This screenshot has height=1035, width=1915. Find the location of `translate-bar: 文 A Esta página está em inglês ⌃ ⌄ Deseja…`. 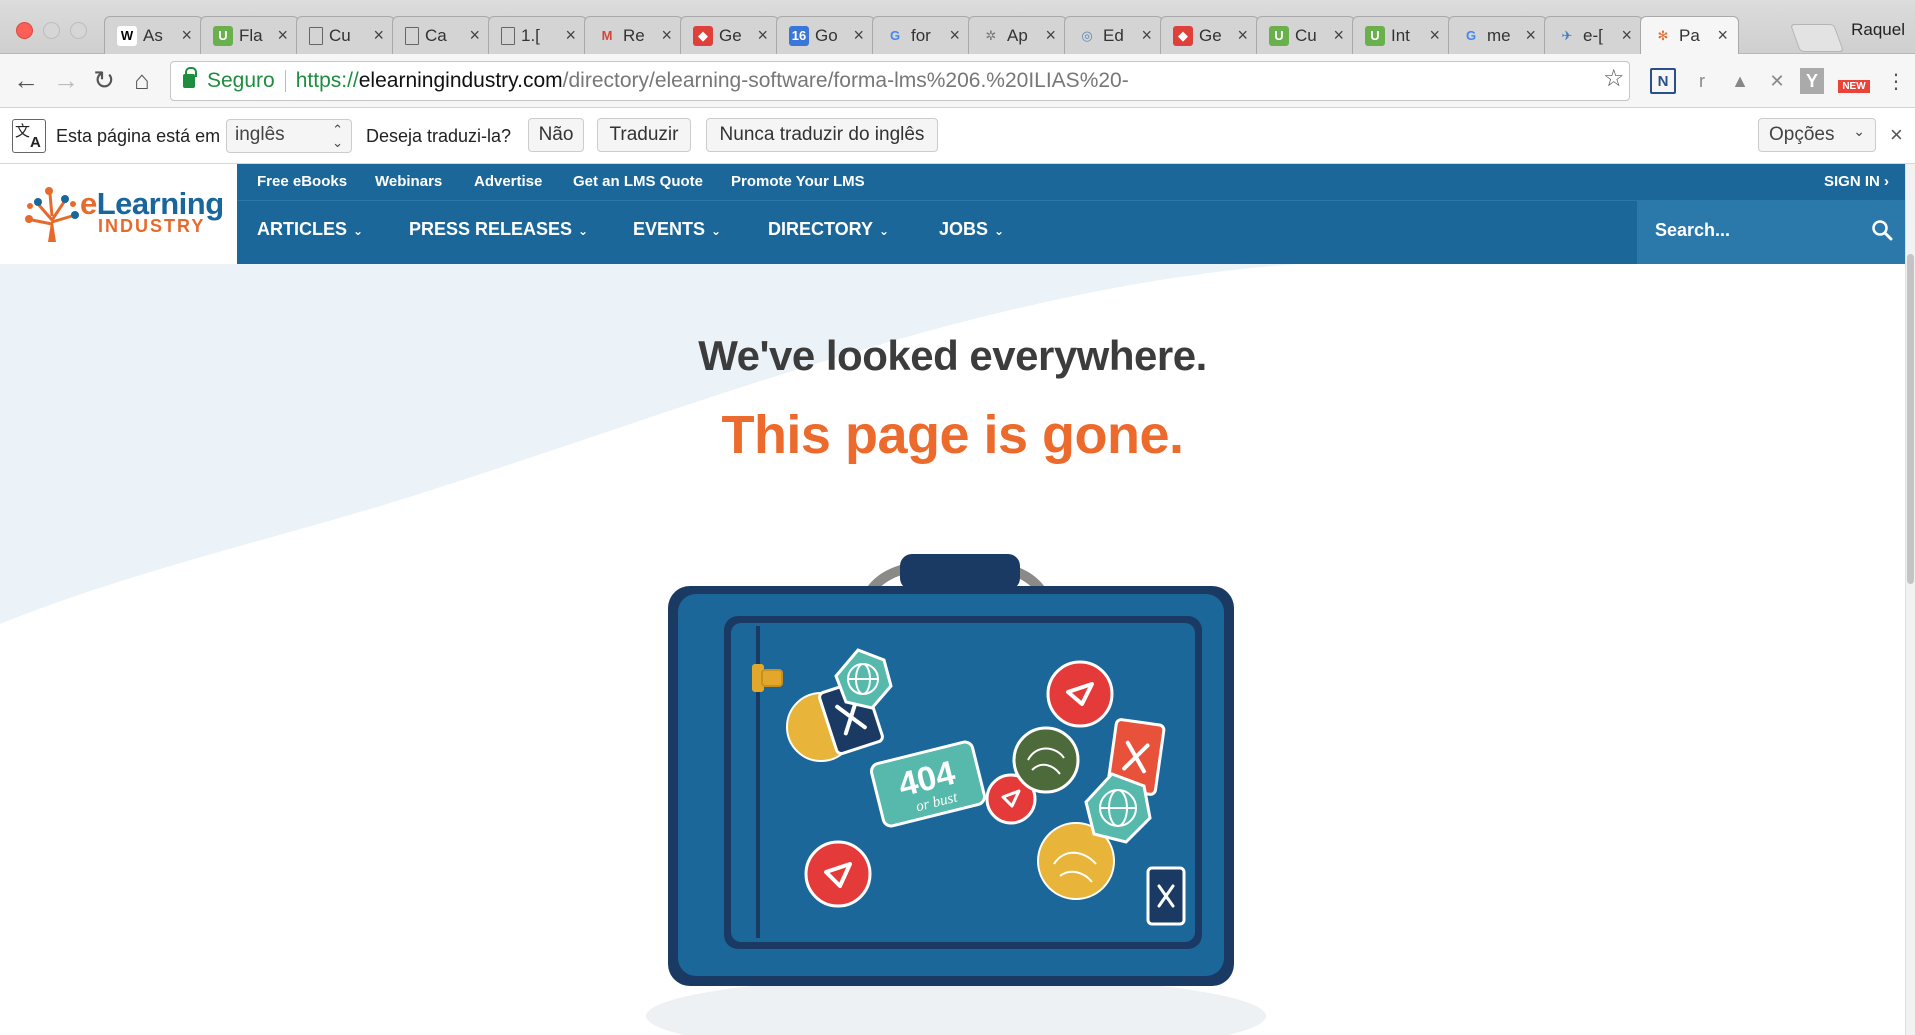

translate-bar: 文 A Esta página está em inglês ⌃ ⌄ Deseja… is located at coordinates (957, 136).